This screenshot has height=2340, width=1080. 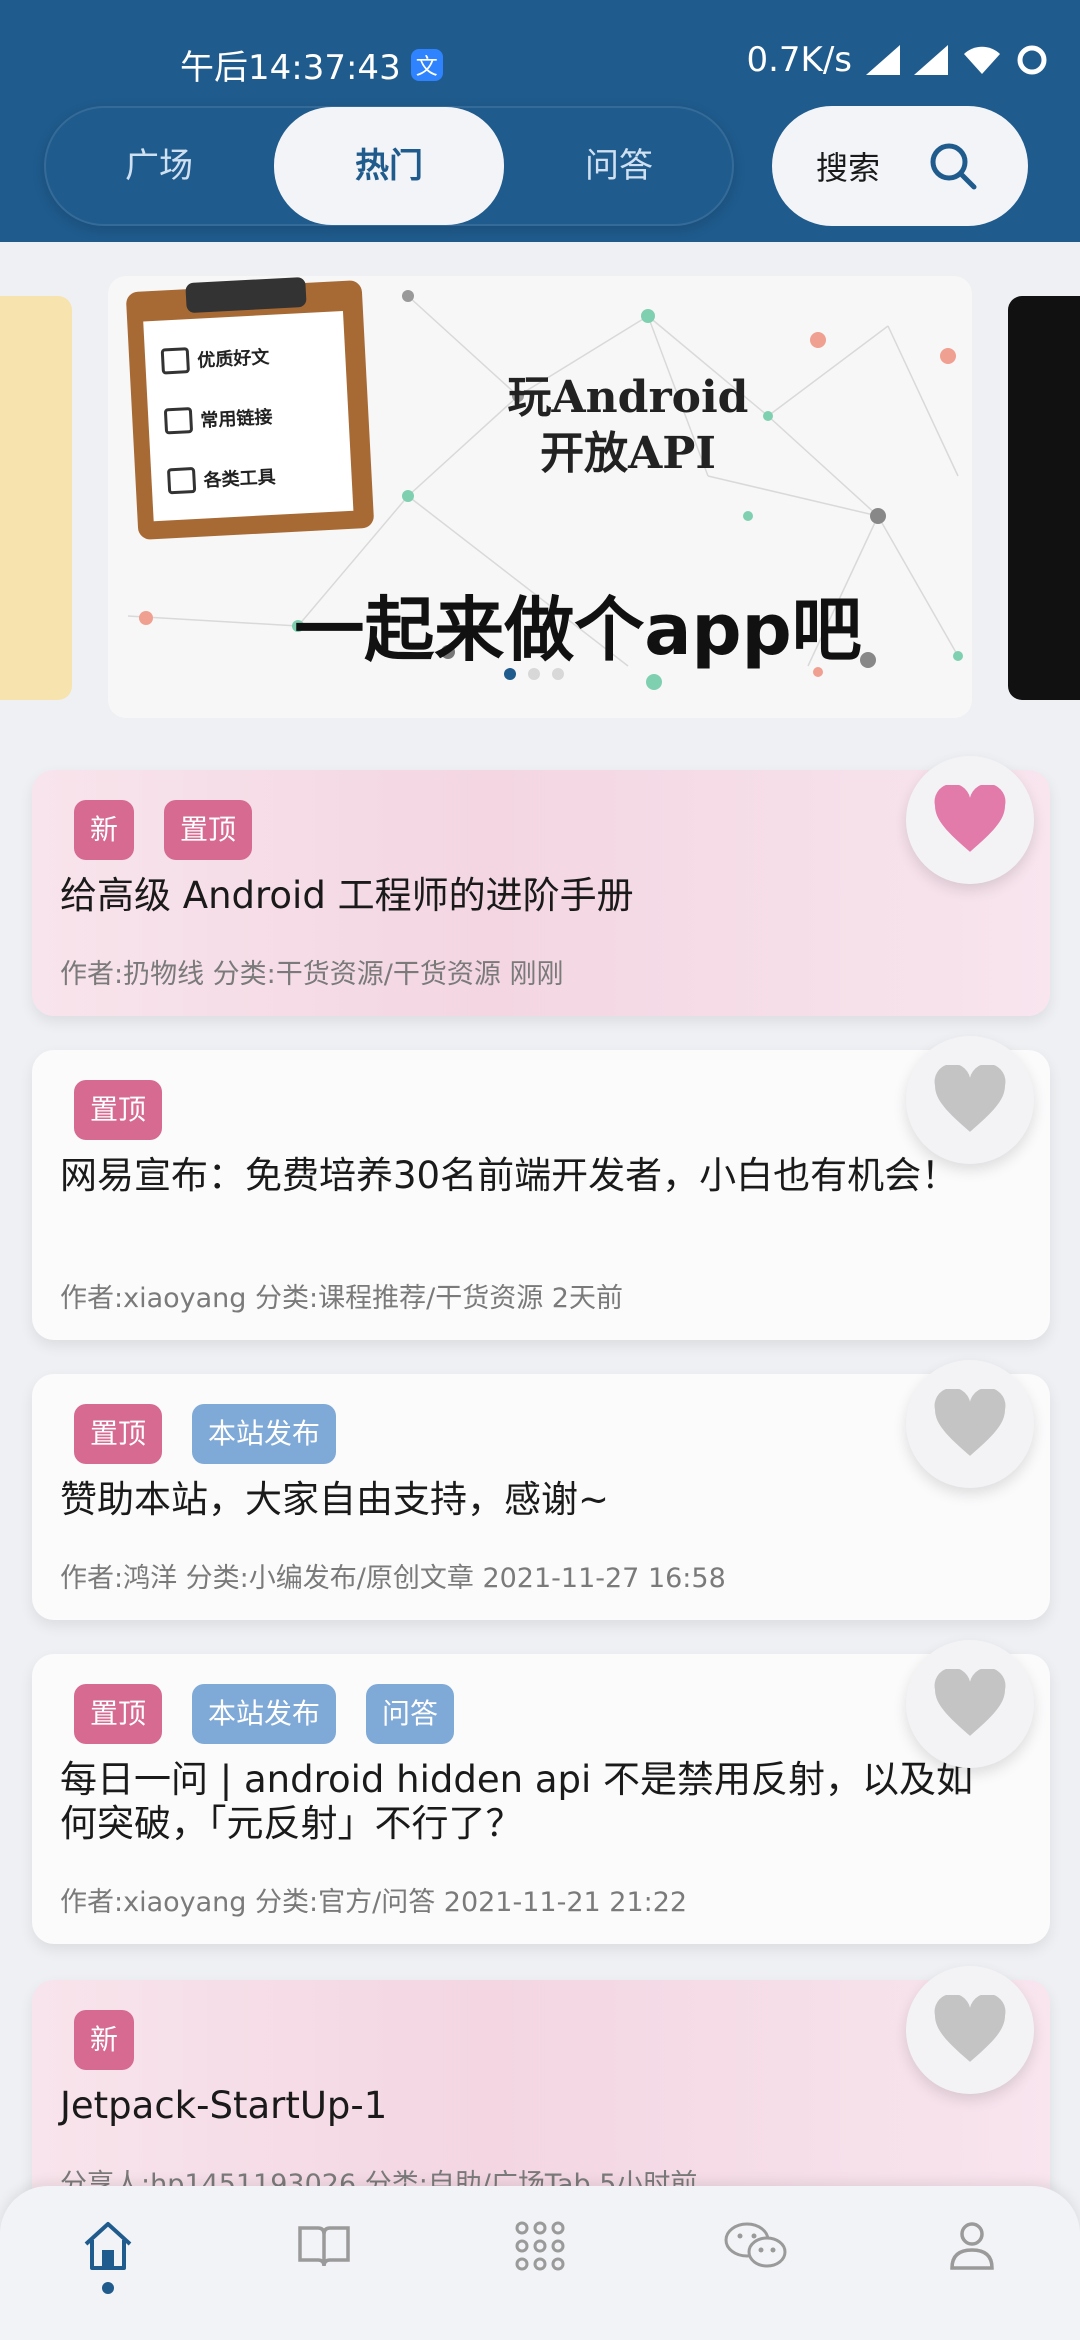 What do you see at coordinates (578, 630) in the screenshot?
I see `banner-slogan: 一起来做个app吧` at bounding box center [578, 630].